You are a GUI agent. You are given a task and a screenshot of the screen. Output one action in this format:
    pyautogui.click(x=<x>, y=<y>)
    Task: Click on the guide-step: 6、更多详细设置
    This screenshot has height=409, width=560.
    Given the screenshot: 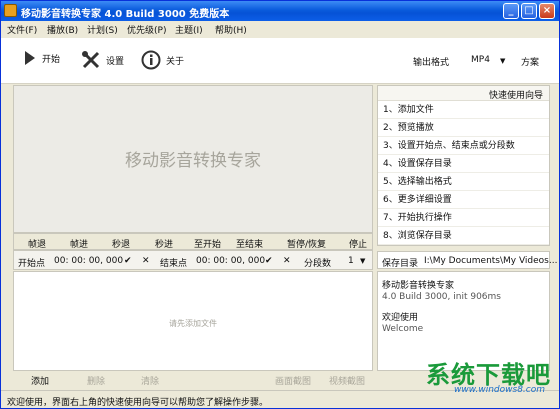 What is the action you would take?
    pyautogui.click(x=463, y=200)
    